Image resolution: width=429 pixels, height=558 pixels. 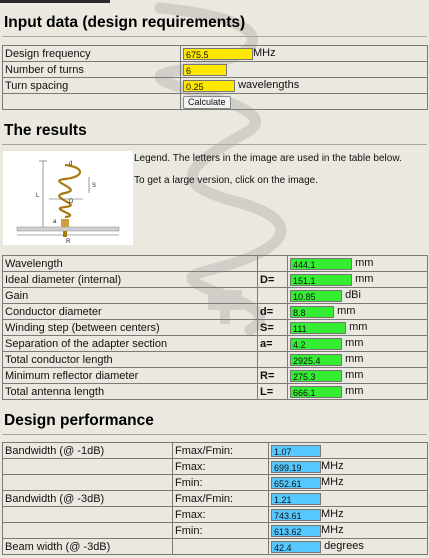 I want to click on table-row: Minimum reflector diameter R= 275.3 mm, so click(x=215, y=375).